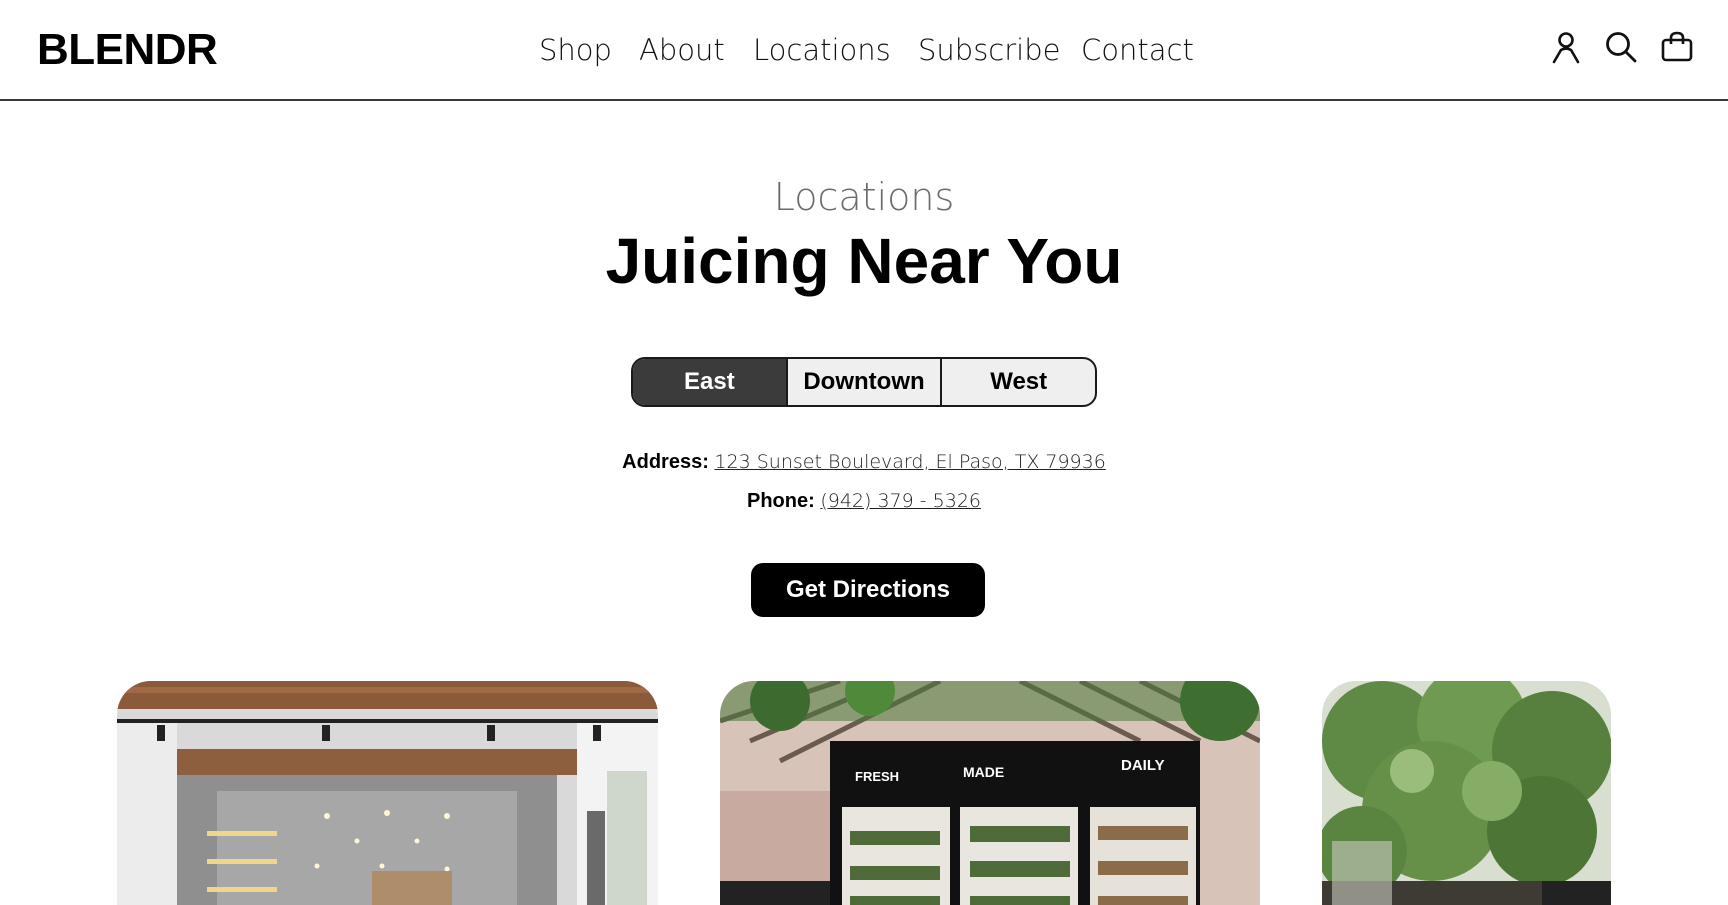 Image resolution: width=1728 pixels, height=905 pixels. What do you see at coordinates (983, 772) in the screenshot?
I see `fridge-sign-made: MADE` at bounding box center [983, 772].